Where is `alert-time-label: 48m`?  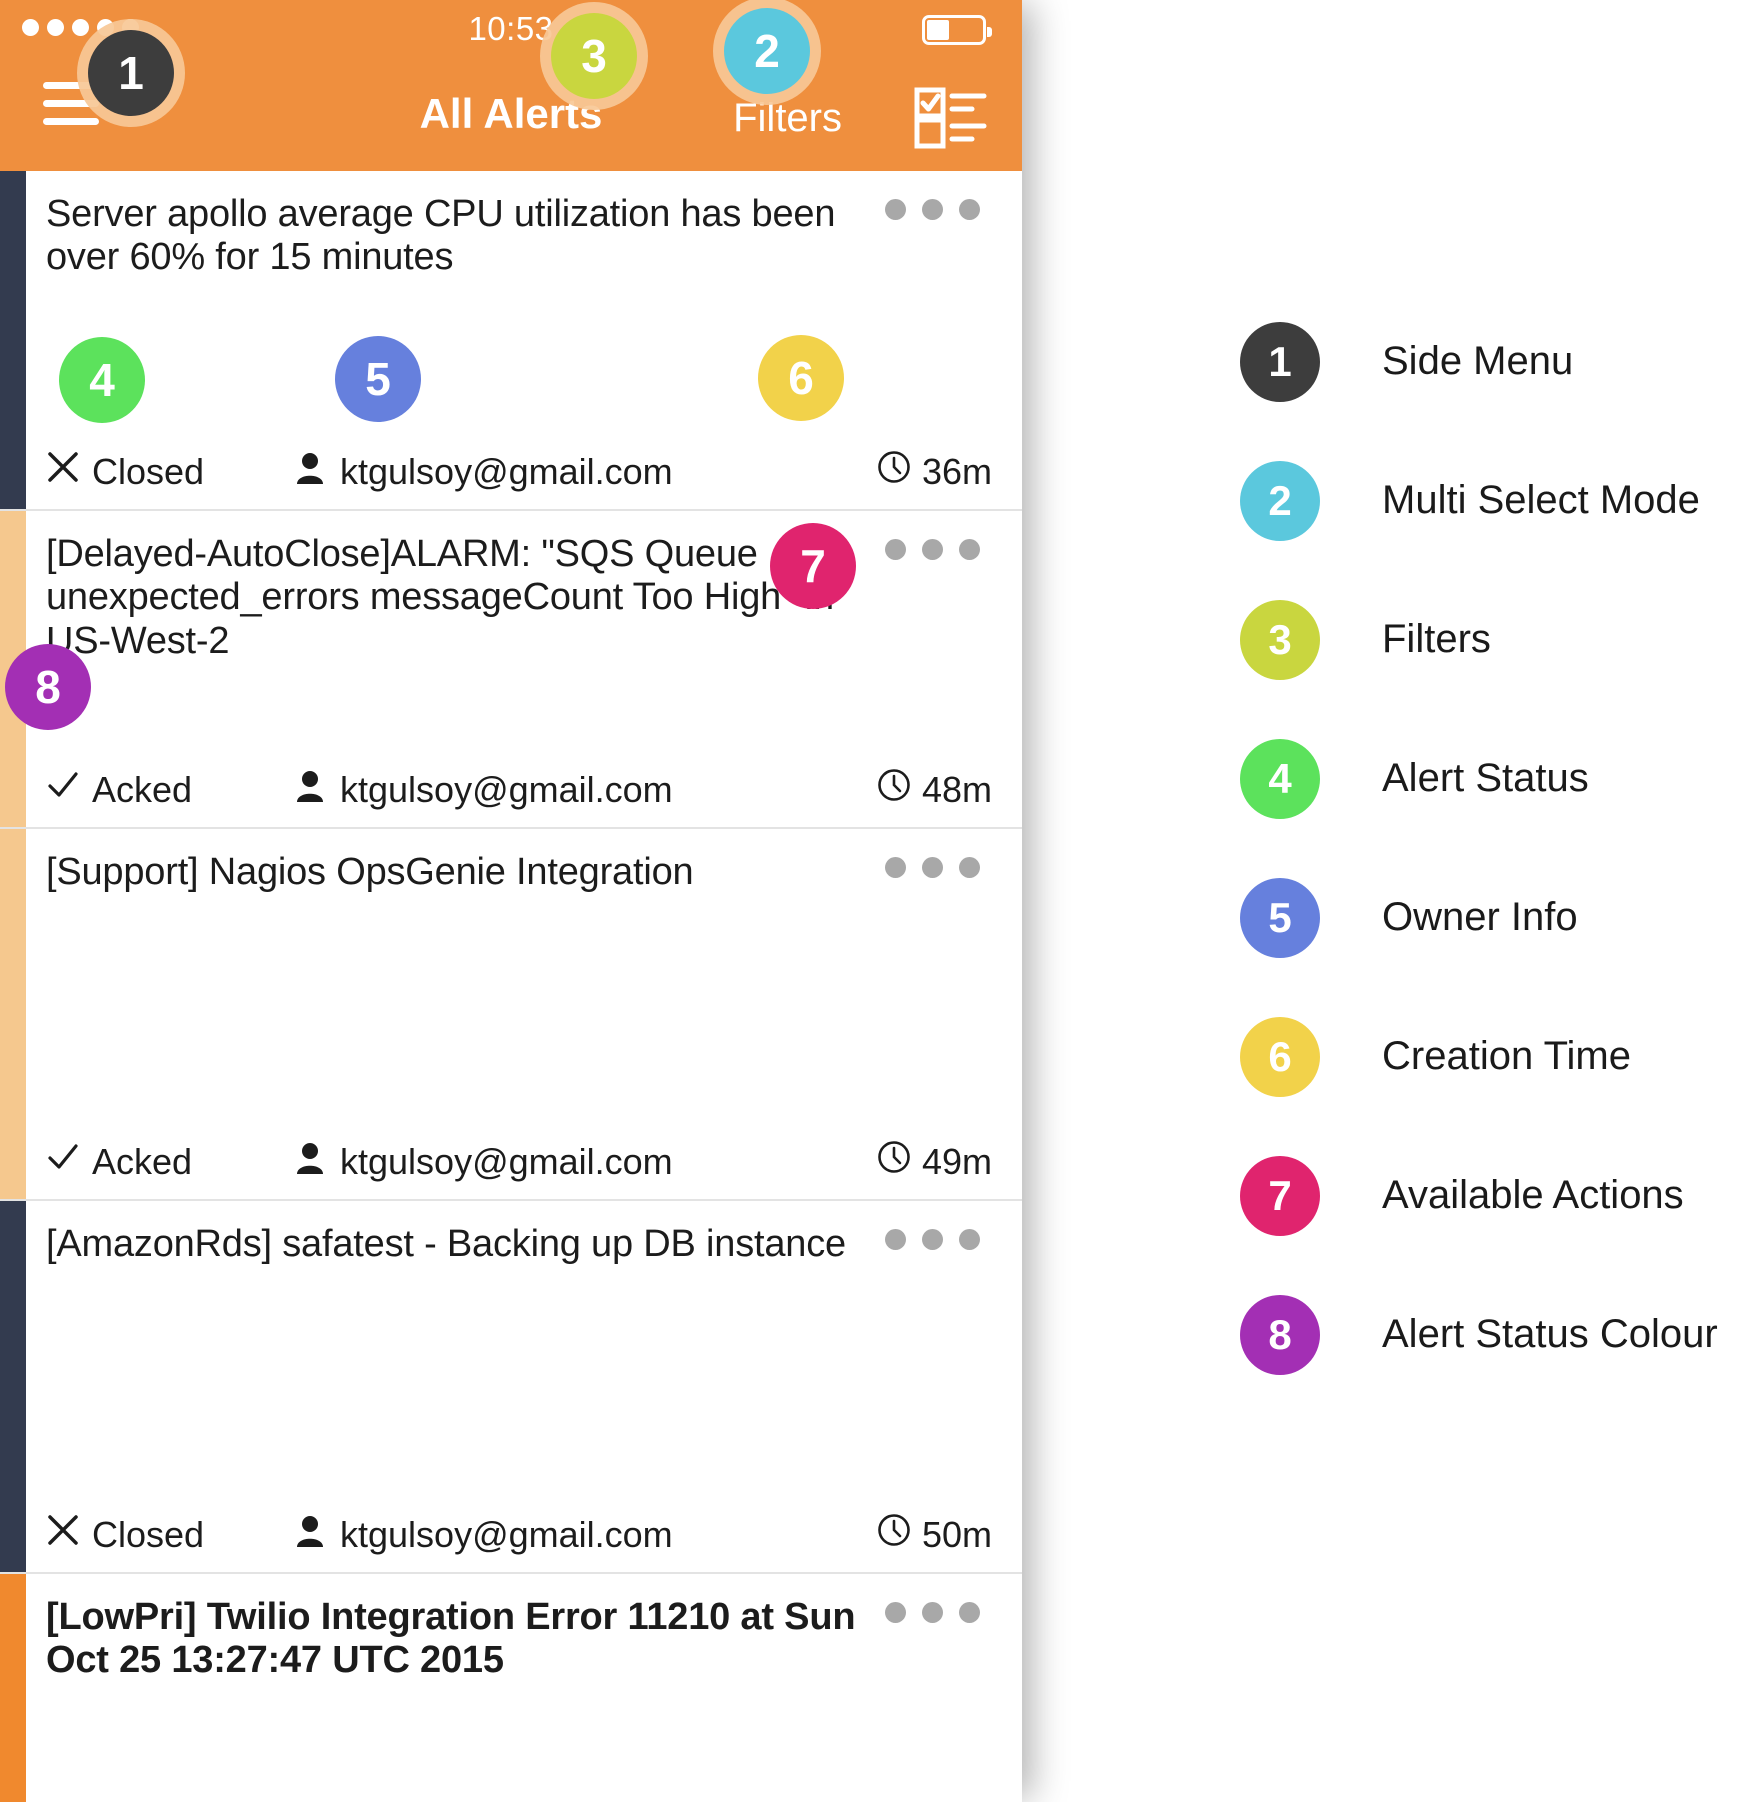
alert-time-label: 48m is located at coordinates (956, 789).